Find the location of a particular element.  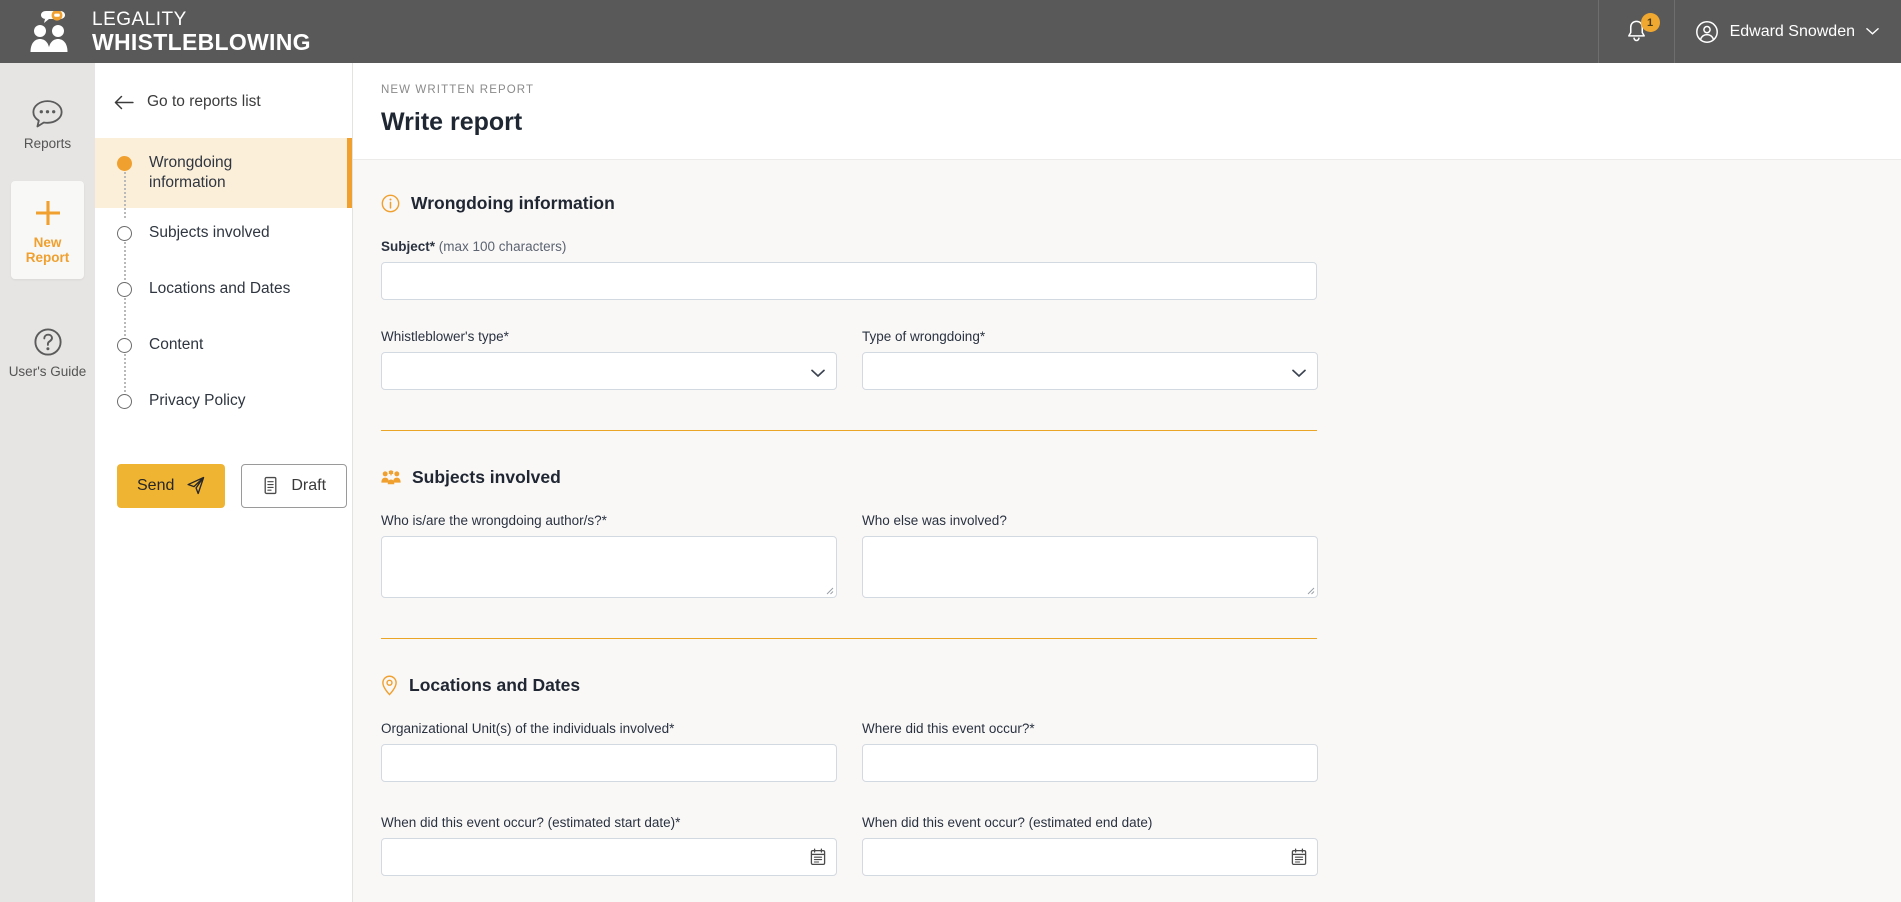

rail-label-reports: Reports is located at coordinates (47, 143).